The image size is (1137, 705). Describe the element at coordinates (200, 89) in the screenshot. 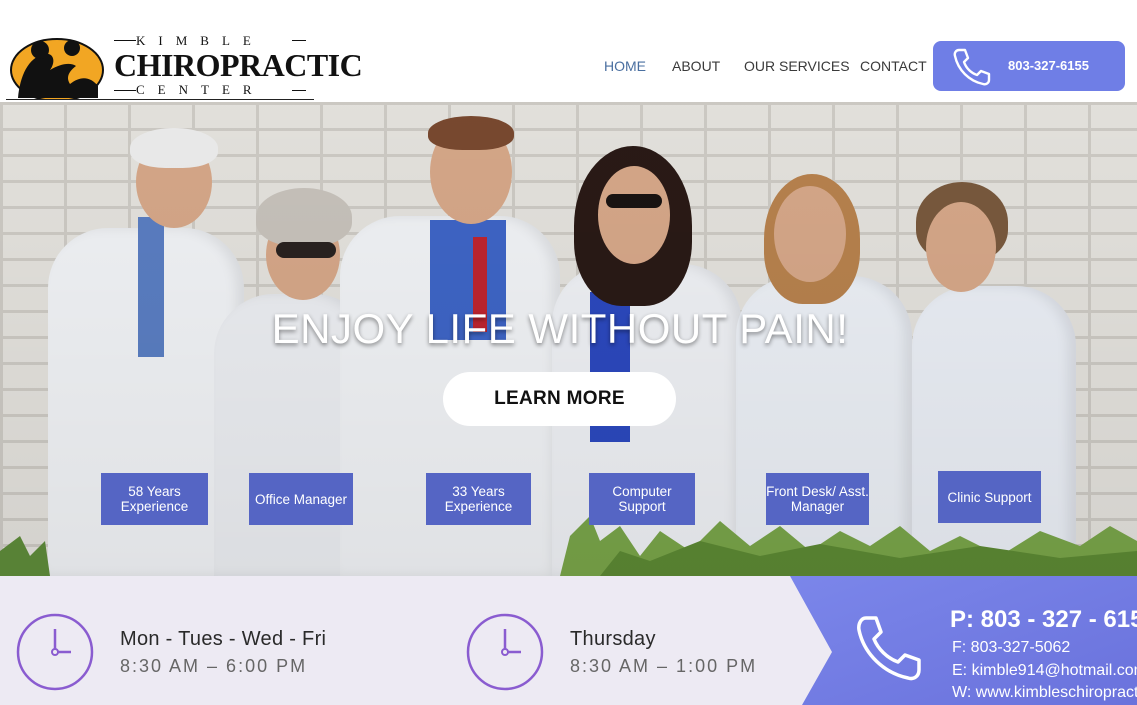

I see `logo-bottom-text: CENTER` at that location.